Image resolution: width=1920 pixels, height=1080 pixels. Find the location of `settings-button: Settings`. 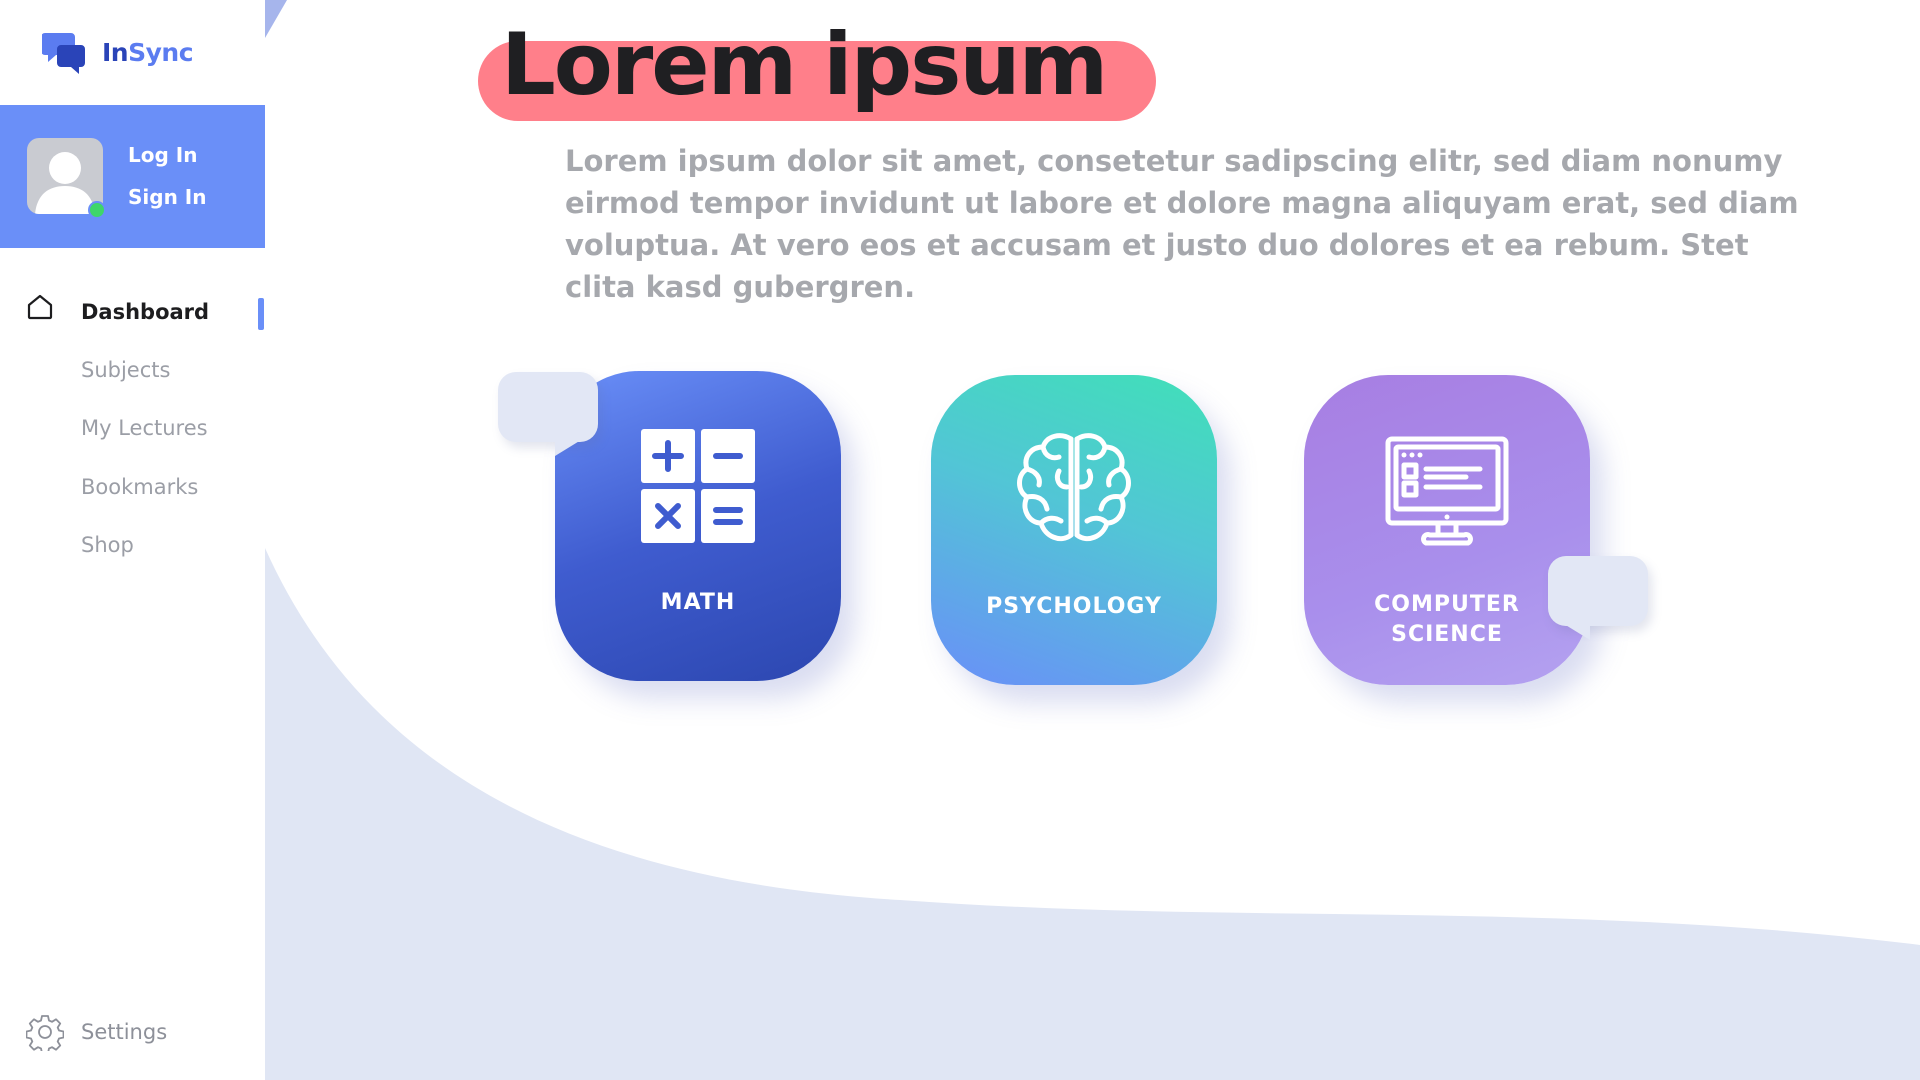

settings-button: Settings is located at coordinates (96, 1032).